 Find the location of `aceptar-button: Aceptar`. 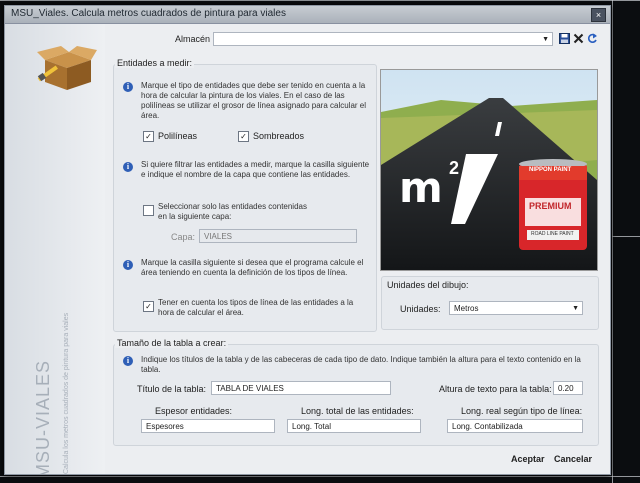

aceptar-button: Aceptar is located at coordinates (528, 459).